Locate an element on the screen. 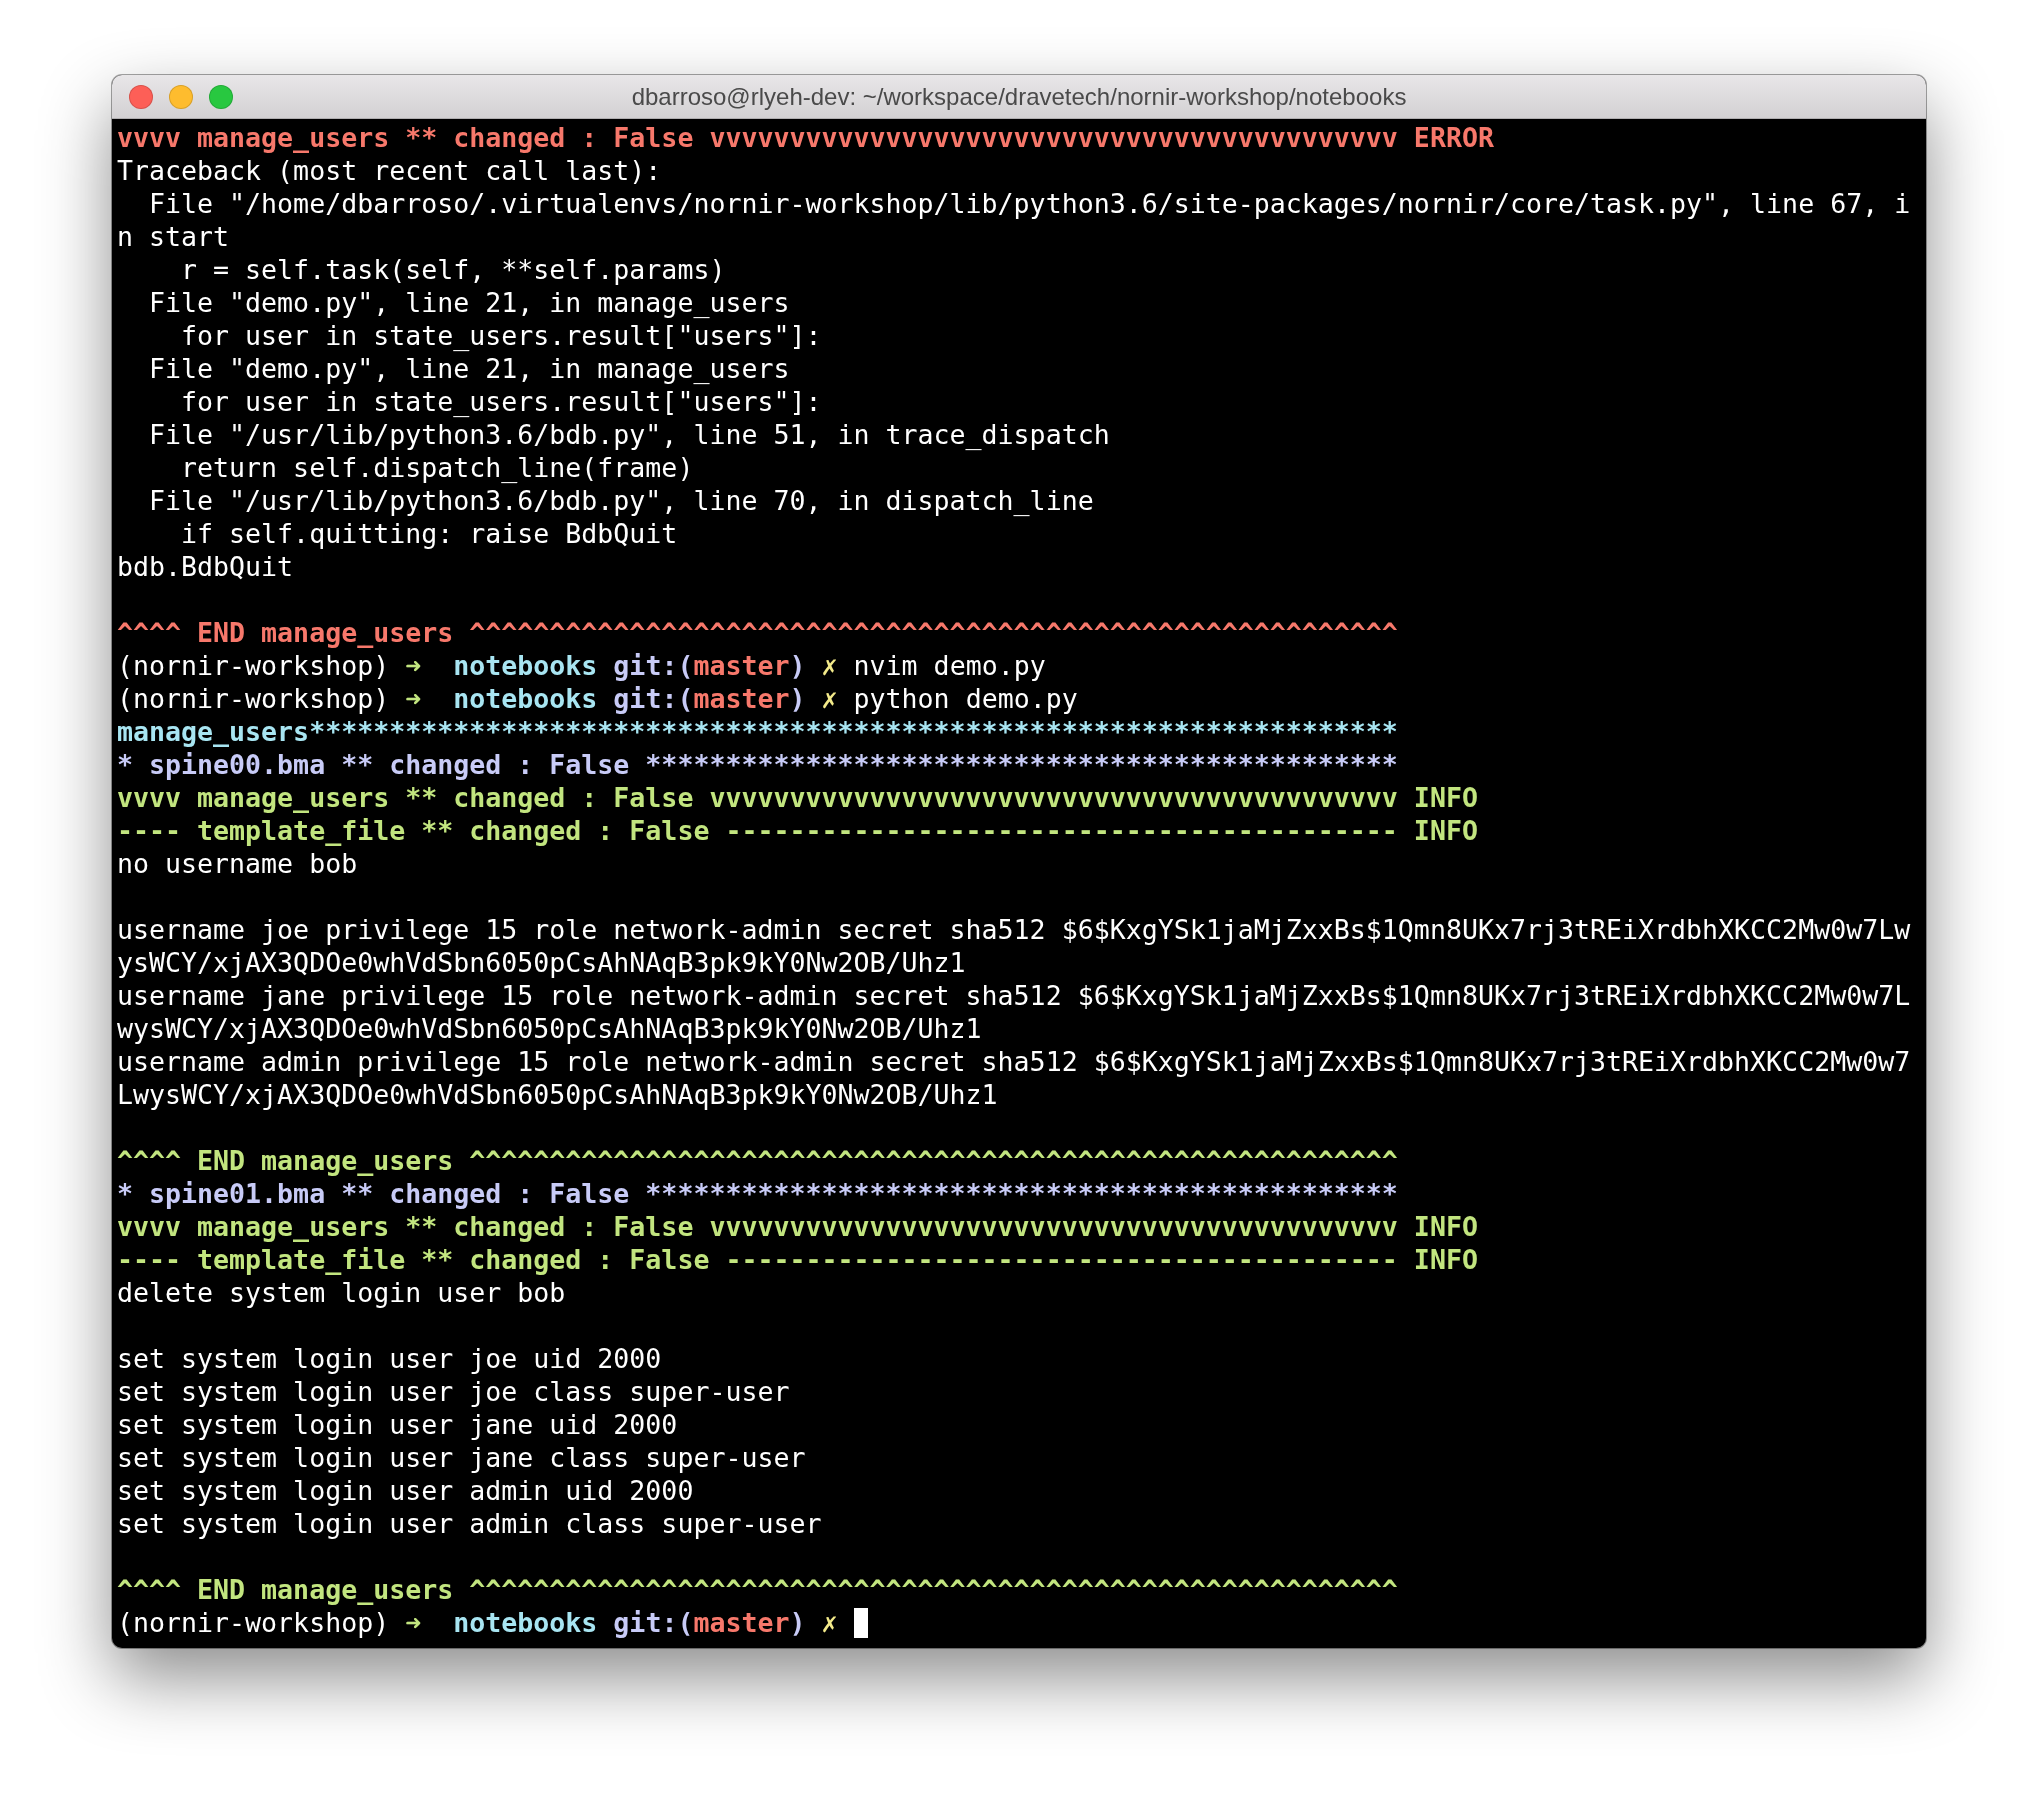 The width and height of the screenshot is (2036, 1794). terminal-line: set system login user jane class super-user is located at coordinates (461, 1457).